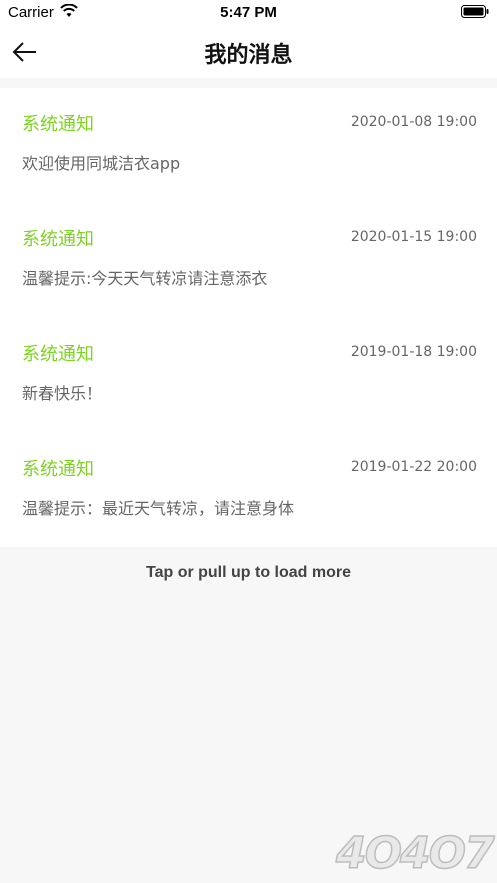 Image resolution: width=497 pixels, height=883 pixels. What do you see at coordinates (101, 163) in the screenshot?
I see `message-body: 欢迎使用同城洁衣app` at bounding box center [101, 163].